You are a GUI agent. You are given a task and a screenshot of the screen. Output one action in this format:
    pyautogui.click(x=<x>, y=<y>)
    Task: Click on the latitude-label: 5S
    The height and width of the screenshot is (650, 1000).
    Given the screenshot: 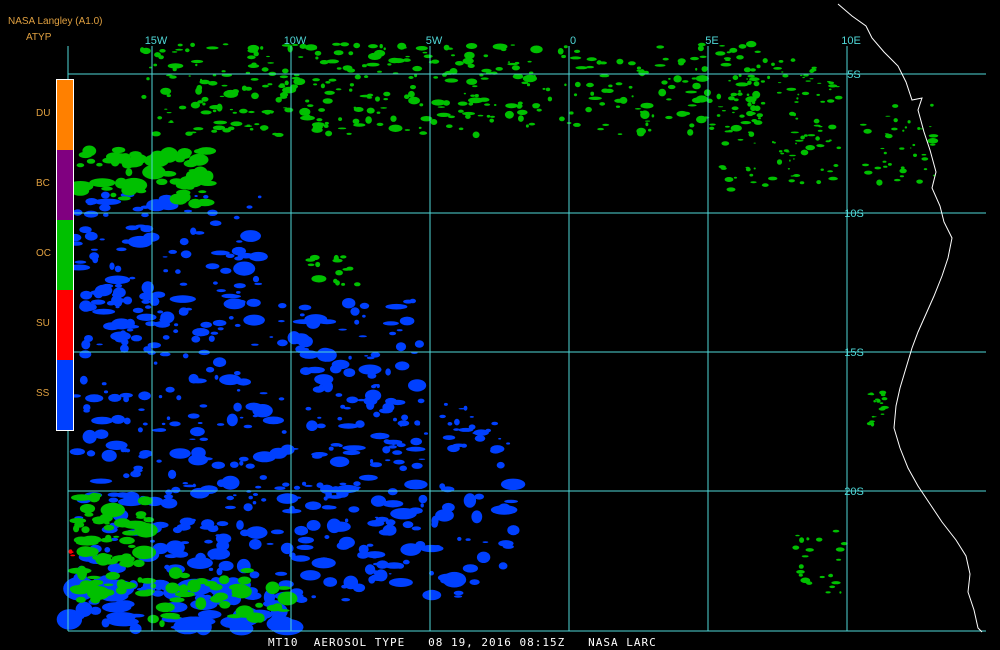 What is the action you would take?
    pyautogui.click(x=853, y=75)
    